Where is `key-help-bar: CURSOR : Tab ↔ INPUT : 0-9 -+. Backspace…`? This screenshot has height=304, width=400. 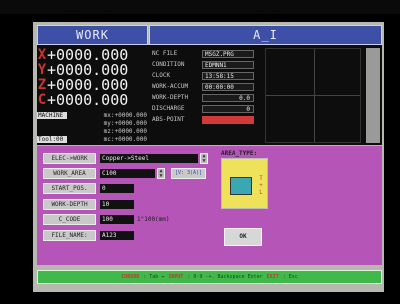 key-help-bar: CURSOR : Tab ↔ INPUT : 0-9 -+. Backspace… is located at coordinates (209, 277).